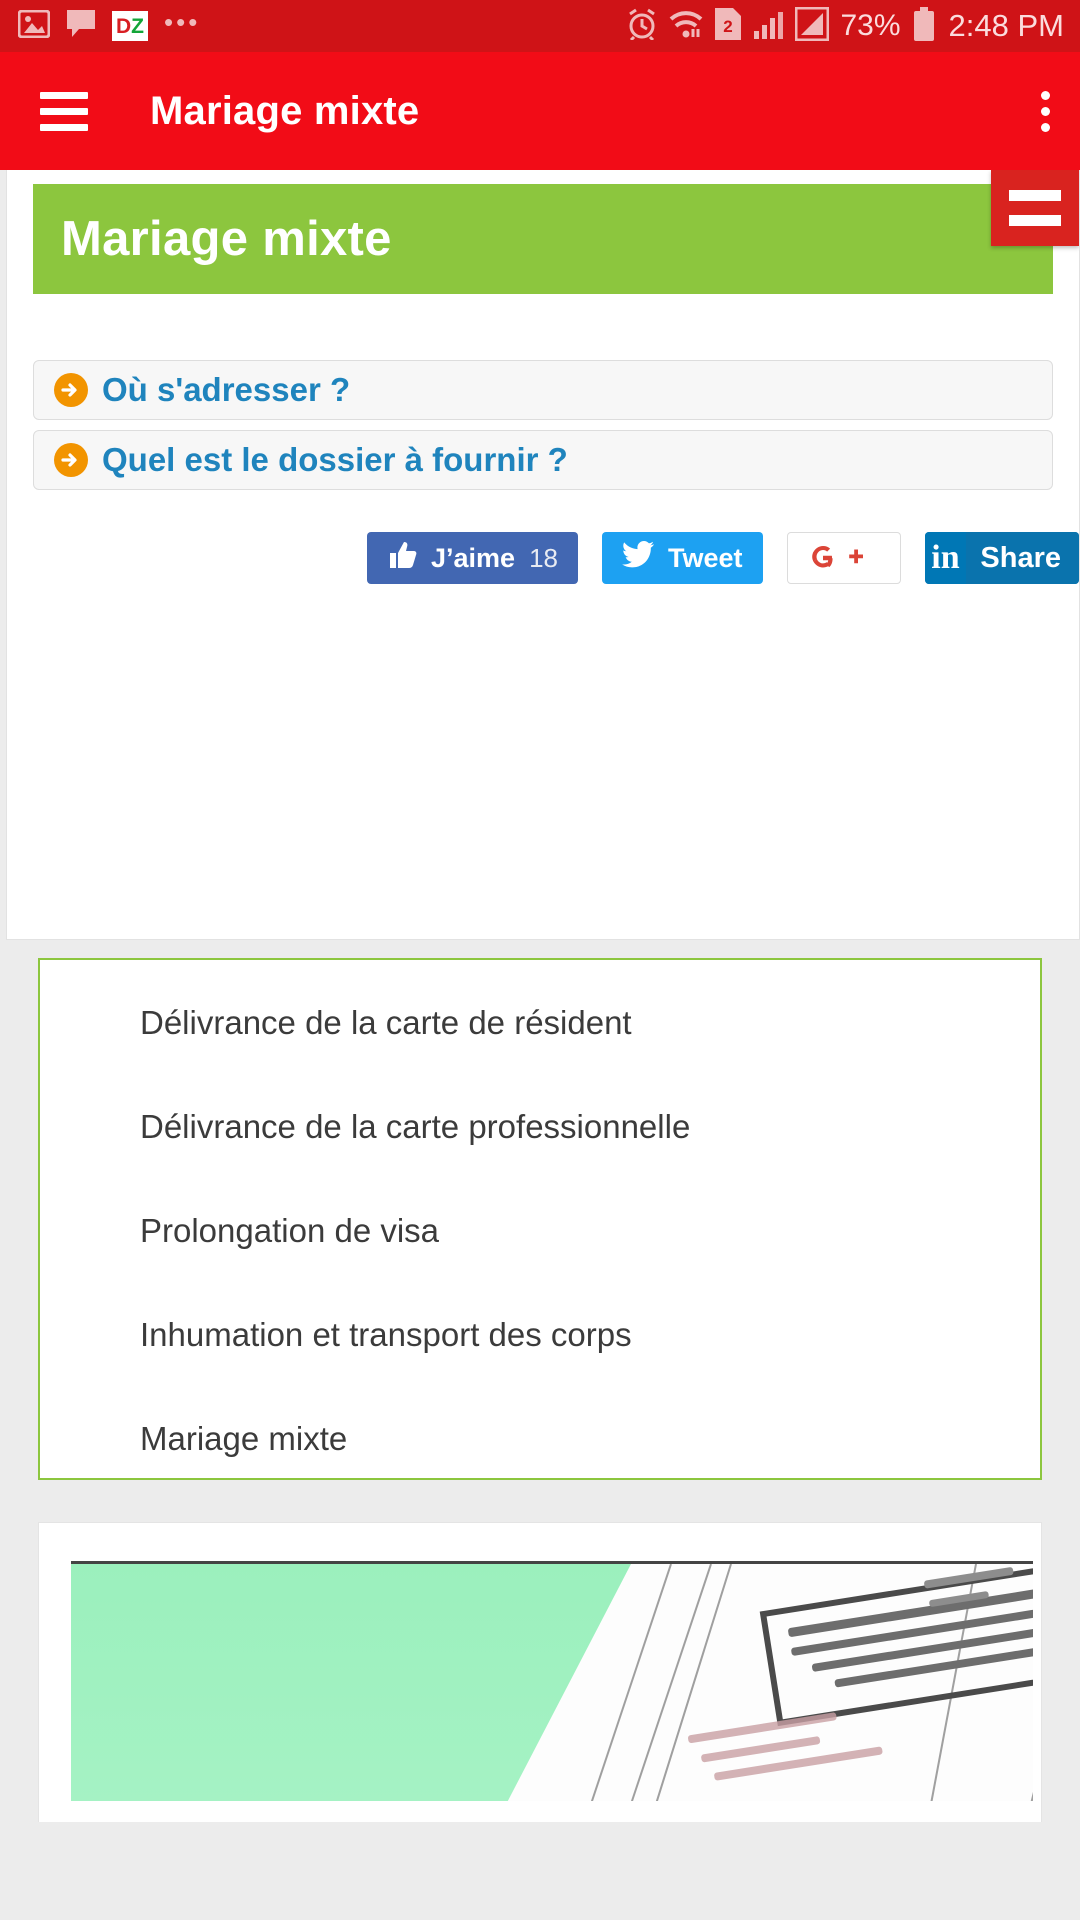 The image size is (1080, 1920). Describe the element at coordinates (540, 111) in the screenshot. I see `app-bar: Mariage mixte` at that location.